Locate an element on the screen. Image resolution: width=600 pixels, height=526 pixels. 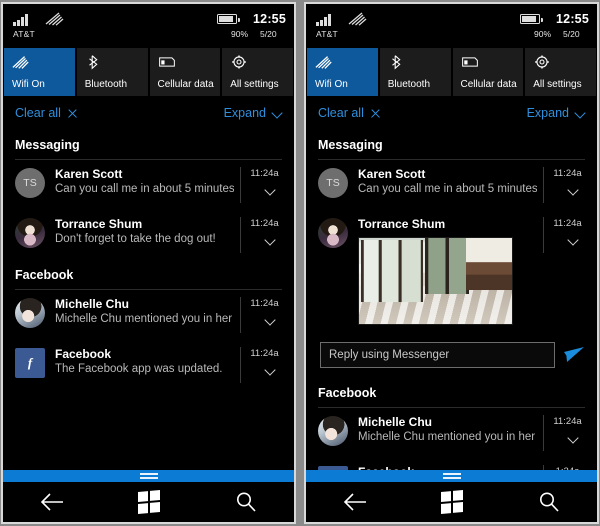
search-icon is located at coordinates (549, 502).